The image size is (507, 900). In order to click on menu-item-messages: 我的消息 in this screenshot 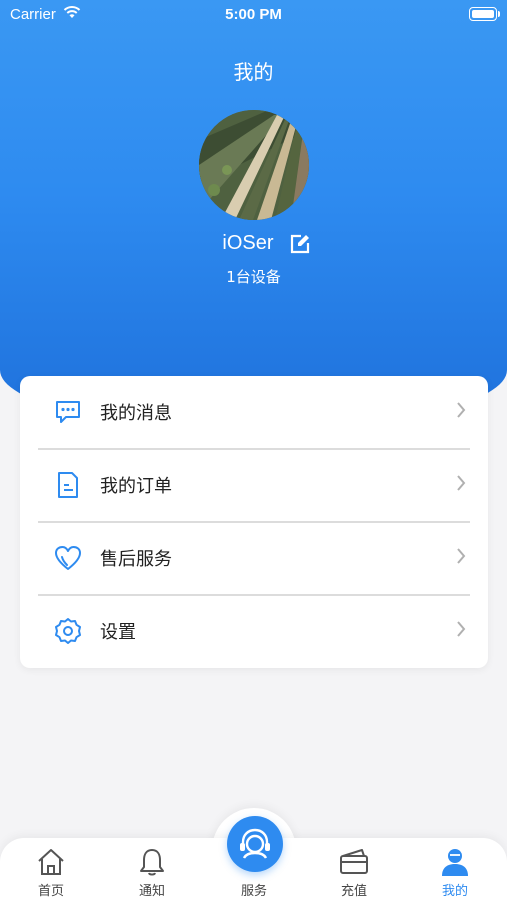, I will do `click(254, 412)`.